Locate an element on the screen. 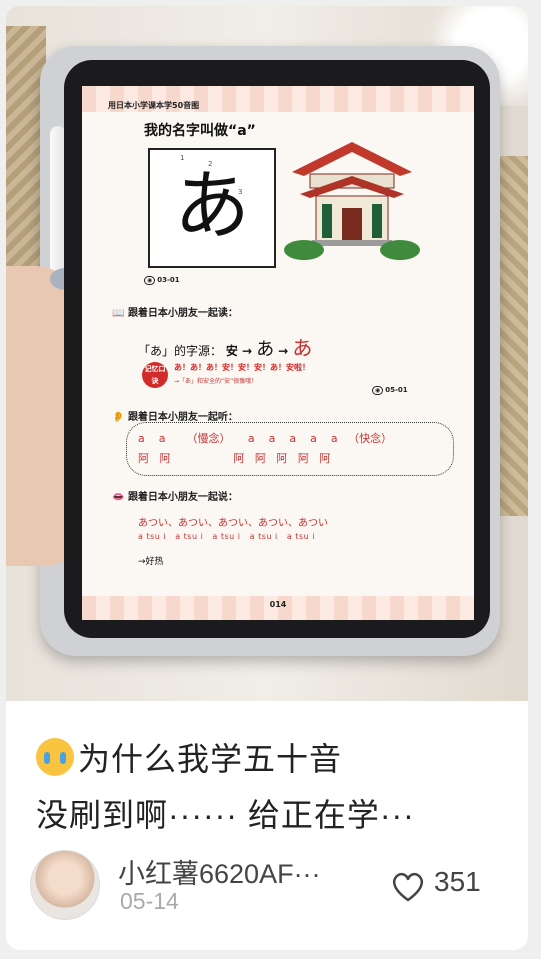 This screenshot has width=541, height=959. speak-kana-row: あつい、あつい、あつい、あつい、あつい is located at coordinates (233, 523).